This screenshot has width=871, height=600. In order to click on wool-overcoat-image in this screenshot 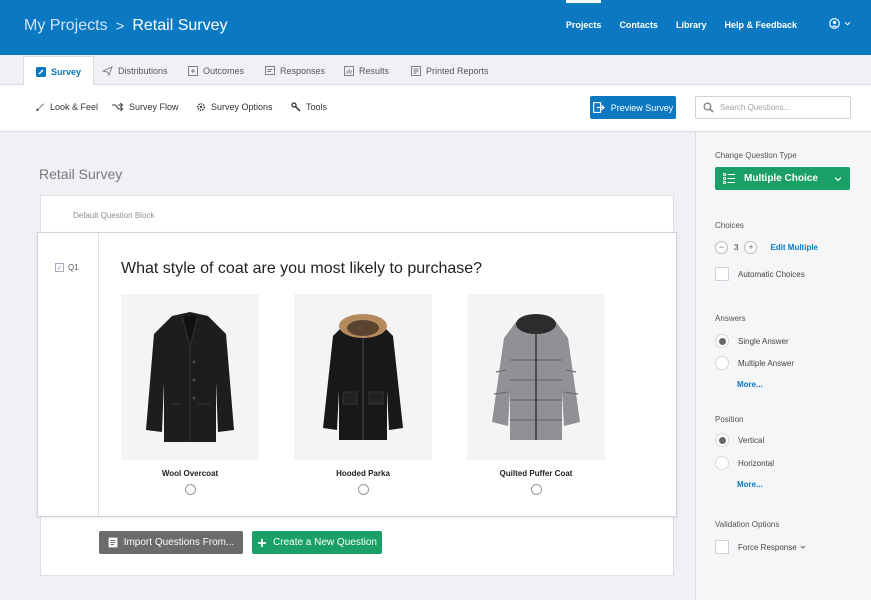, I will do `click(190, 377)`.